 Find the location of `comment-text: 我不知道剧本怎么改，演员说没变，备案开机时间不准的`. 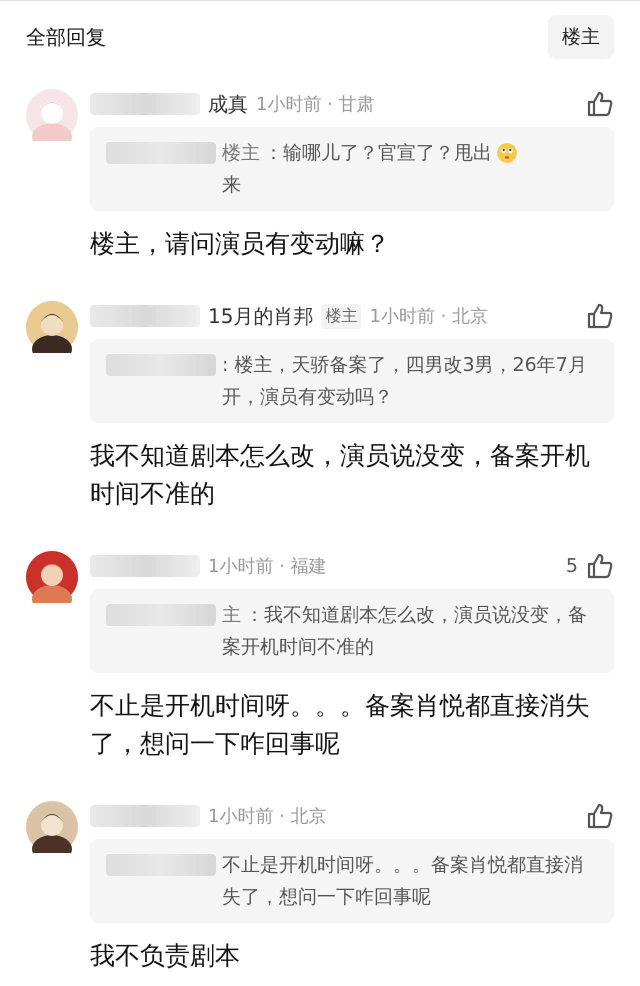

comment-text: 我不知道剧本怎么改，演员说没变，备案开机时间不准的 is located at coordinates (340, 475).